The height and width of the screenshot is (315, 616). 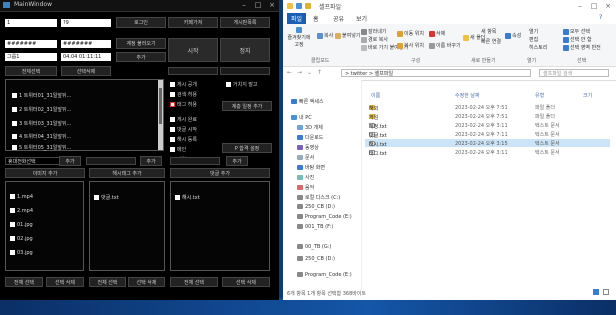 I want to click on tab-share: 공유, so click(x=338, y=18).